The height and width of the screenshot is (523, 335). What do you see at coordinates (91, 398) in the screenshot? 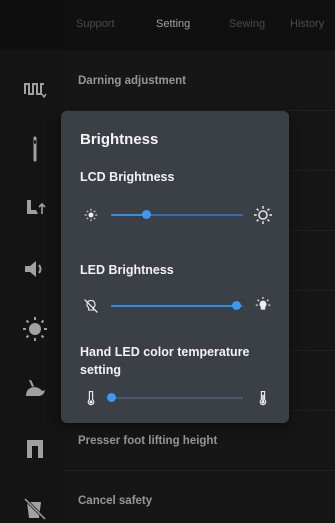
I see `thermometer-low-icon` at bounding box center [91, 398].